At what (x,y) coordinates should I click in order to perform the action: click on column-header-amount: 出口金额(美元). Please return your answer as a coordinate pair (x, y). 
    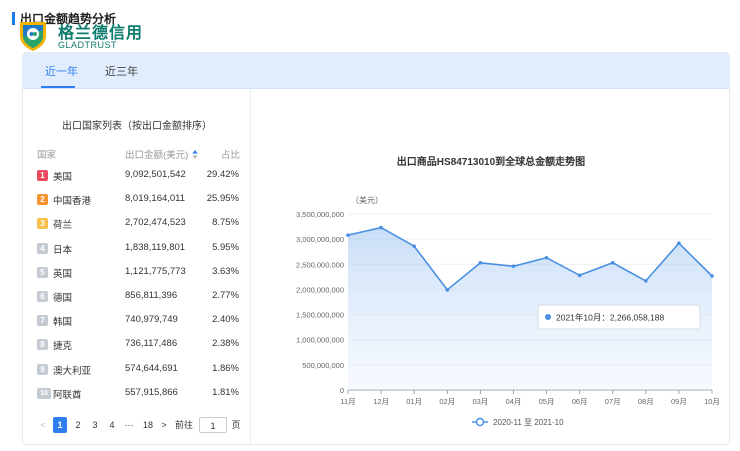
    Looking at the image, I should click on (161, 154).